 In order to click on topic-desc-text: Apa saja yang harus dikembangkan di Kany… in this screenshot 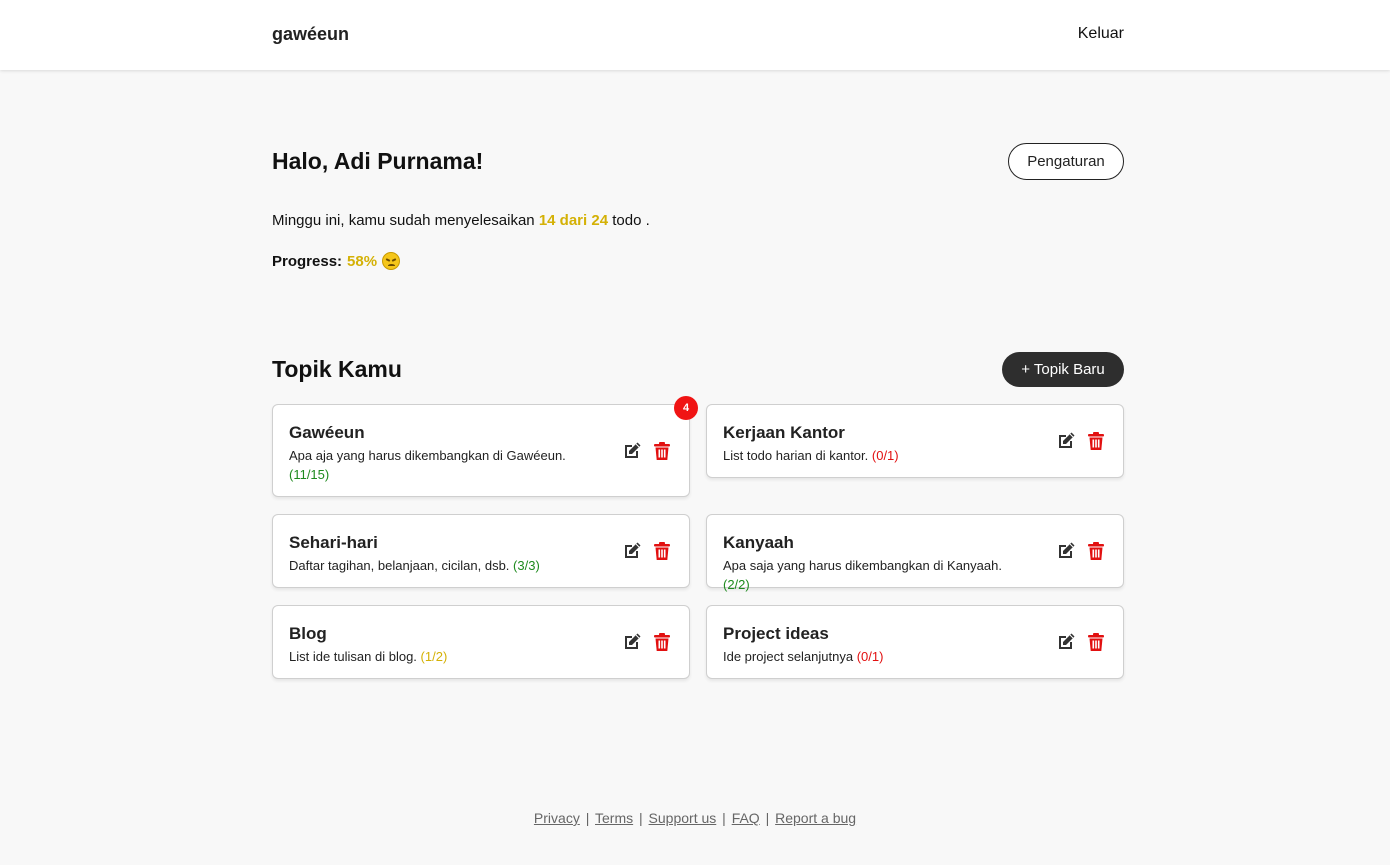, I will do `click(862, 565)`.